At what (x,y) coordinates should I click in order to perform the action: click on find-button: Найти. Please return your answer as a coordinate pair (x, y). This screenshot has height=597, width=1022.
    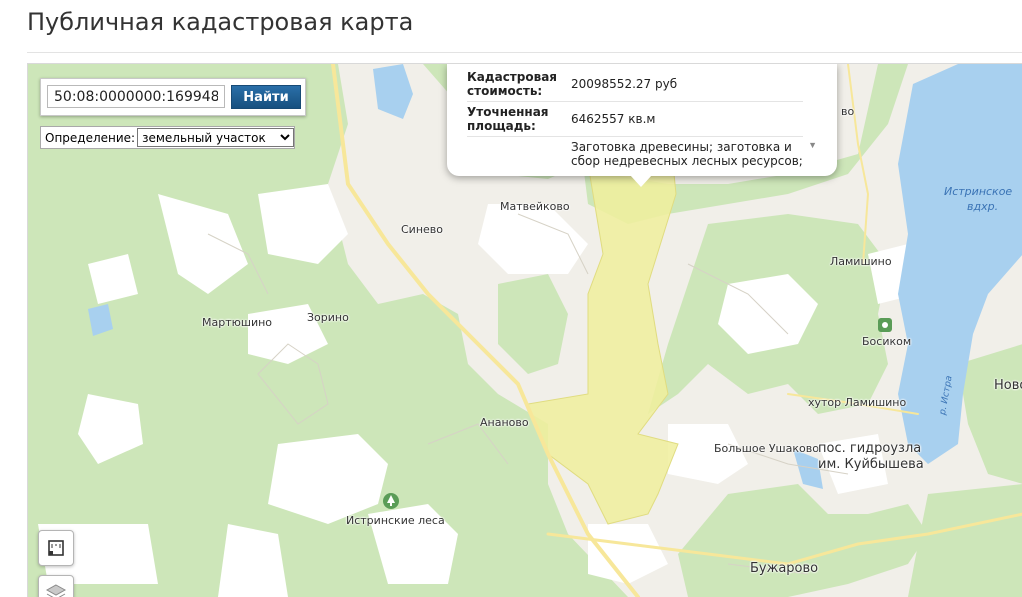
    Looking at the image, I should click on (266, 97).